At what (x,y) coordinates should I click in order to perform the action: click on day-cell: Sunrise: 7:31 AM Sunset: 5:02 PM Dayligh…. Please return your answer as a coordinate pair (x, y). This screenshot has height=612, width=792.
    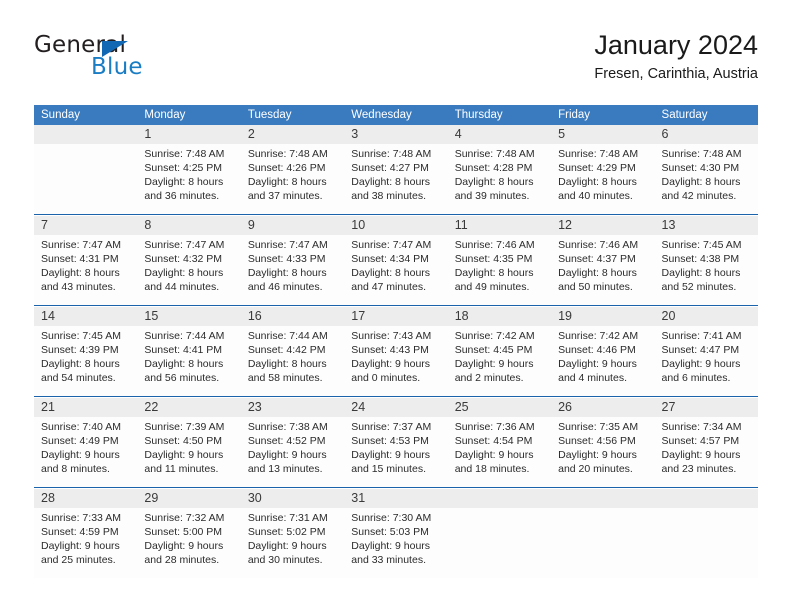
    Looking at the image, I should click on (292, 543).